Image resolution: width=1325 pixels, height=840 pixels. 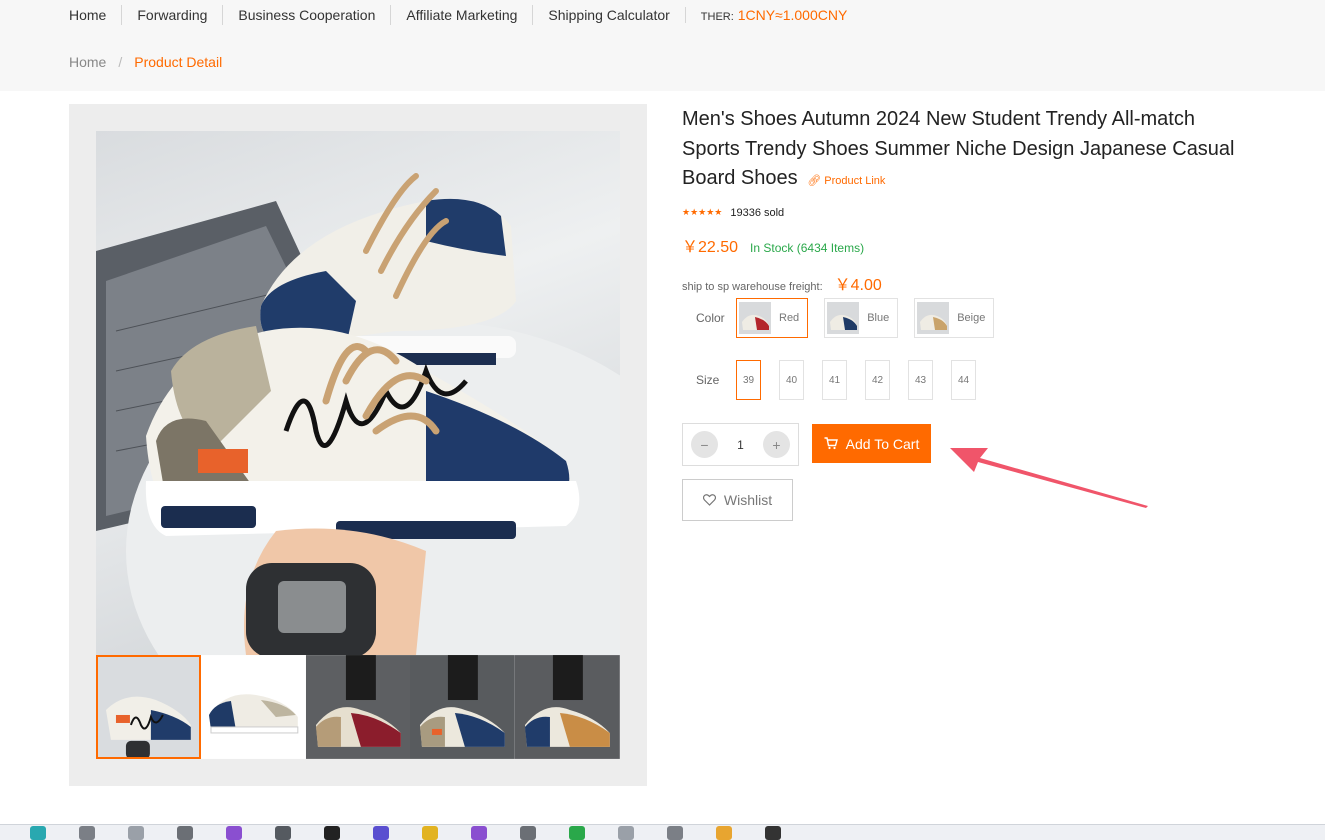 I want to click on annotation-arrow-icon, so click(x=1049, y=478).